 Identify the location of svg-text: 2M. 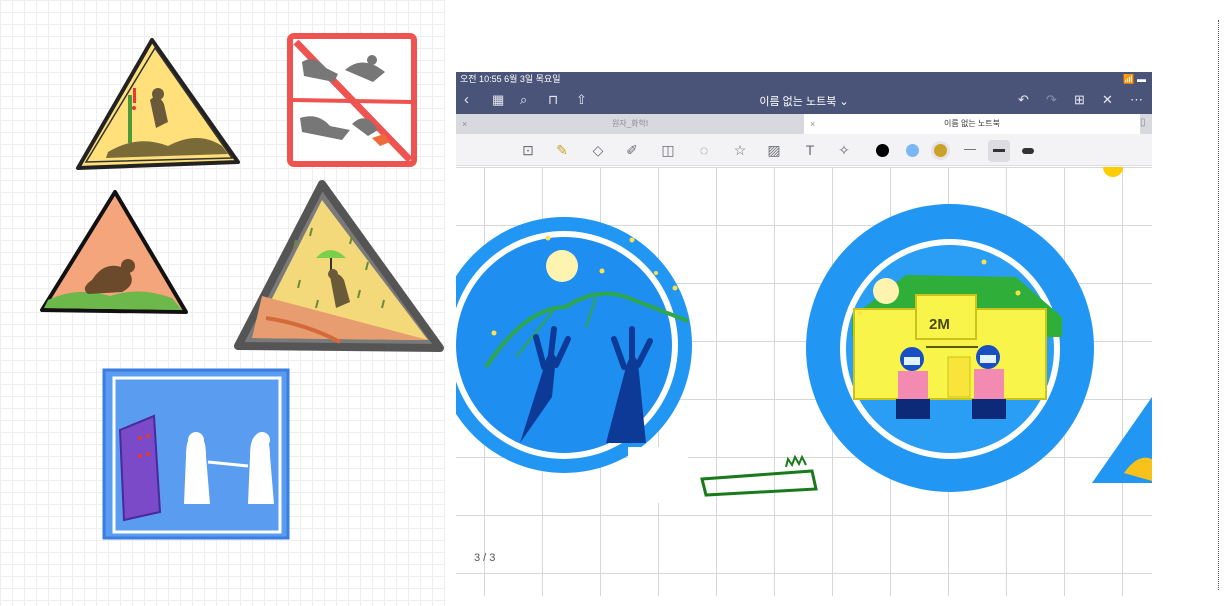
(939, 324).